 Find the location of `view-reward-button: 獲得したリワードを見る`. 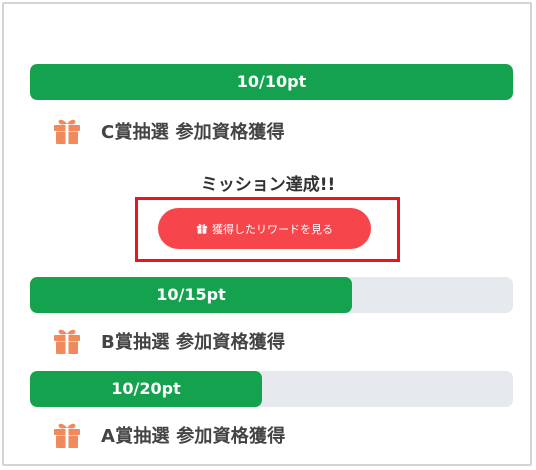

view-reward-button: 獲得したリワードを見る is located at coordinates (264, 228).